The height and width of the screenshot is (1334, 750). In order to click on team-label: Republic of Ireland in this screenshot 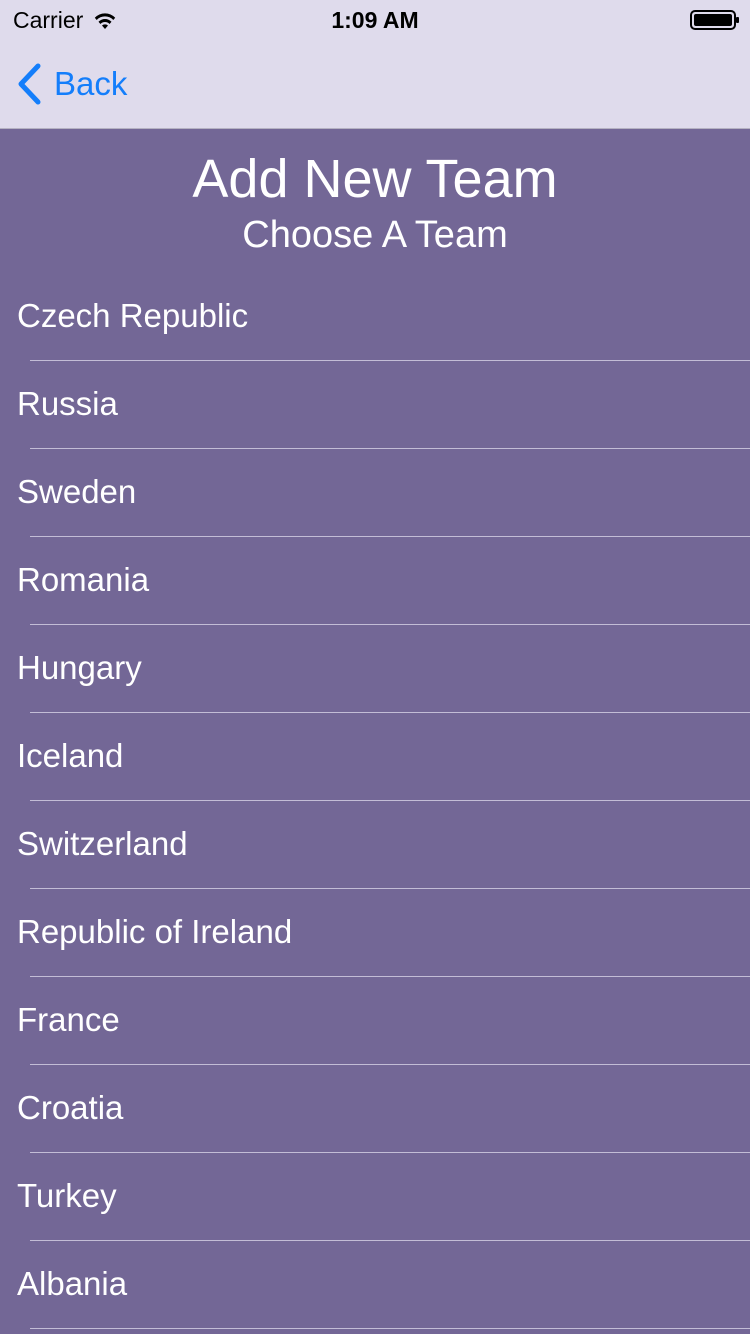, I will do `click(155, 931)`.